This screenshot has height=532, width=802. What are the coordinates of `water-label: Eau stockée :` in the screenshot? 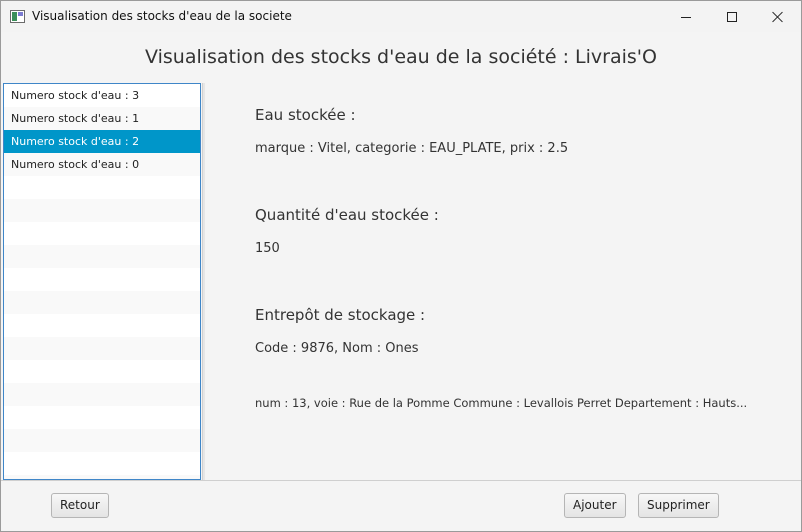 It's located at (305, 115).